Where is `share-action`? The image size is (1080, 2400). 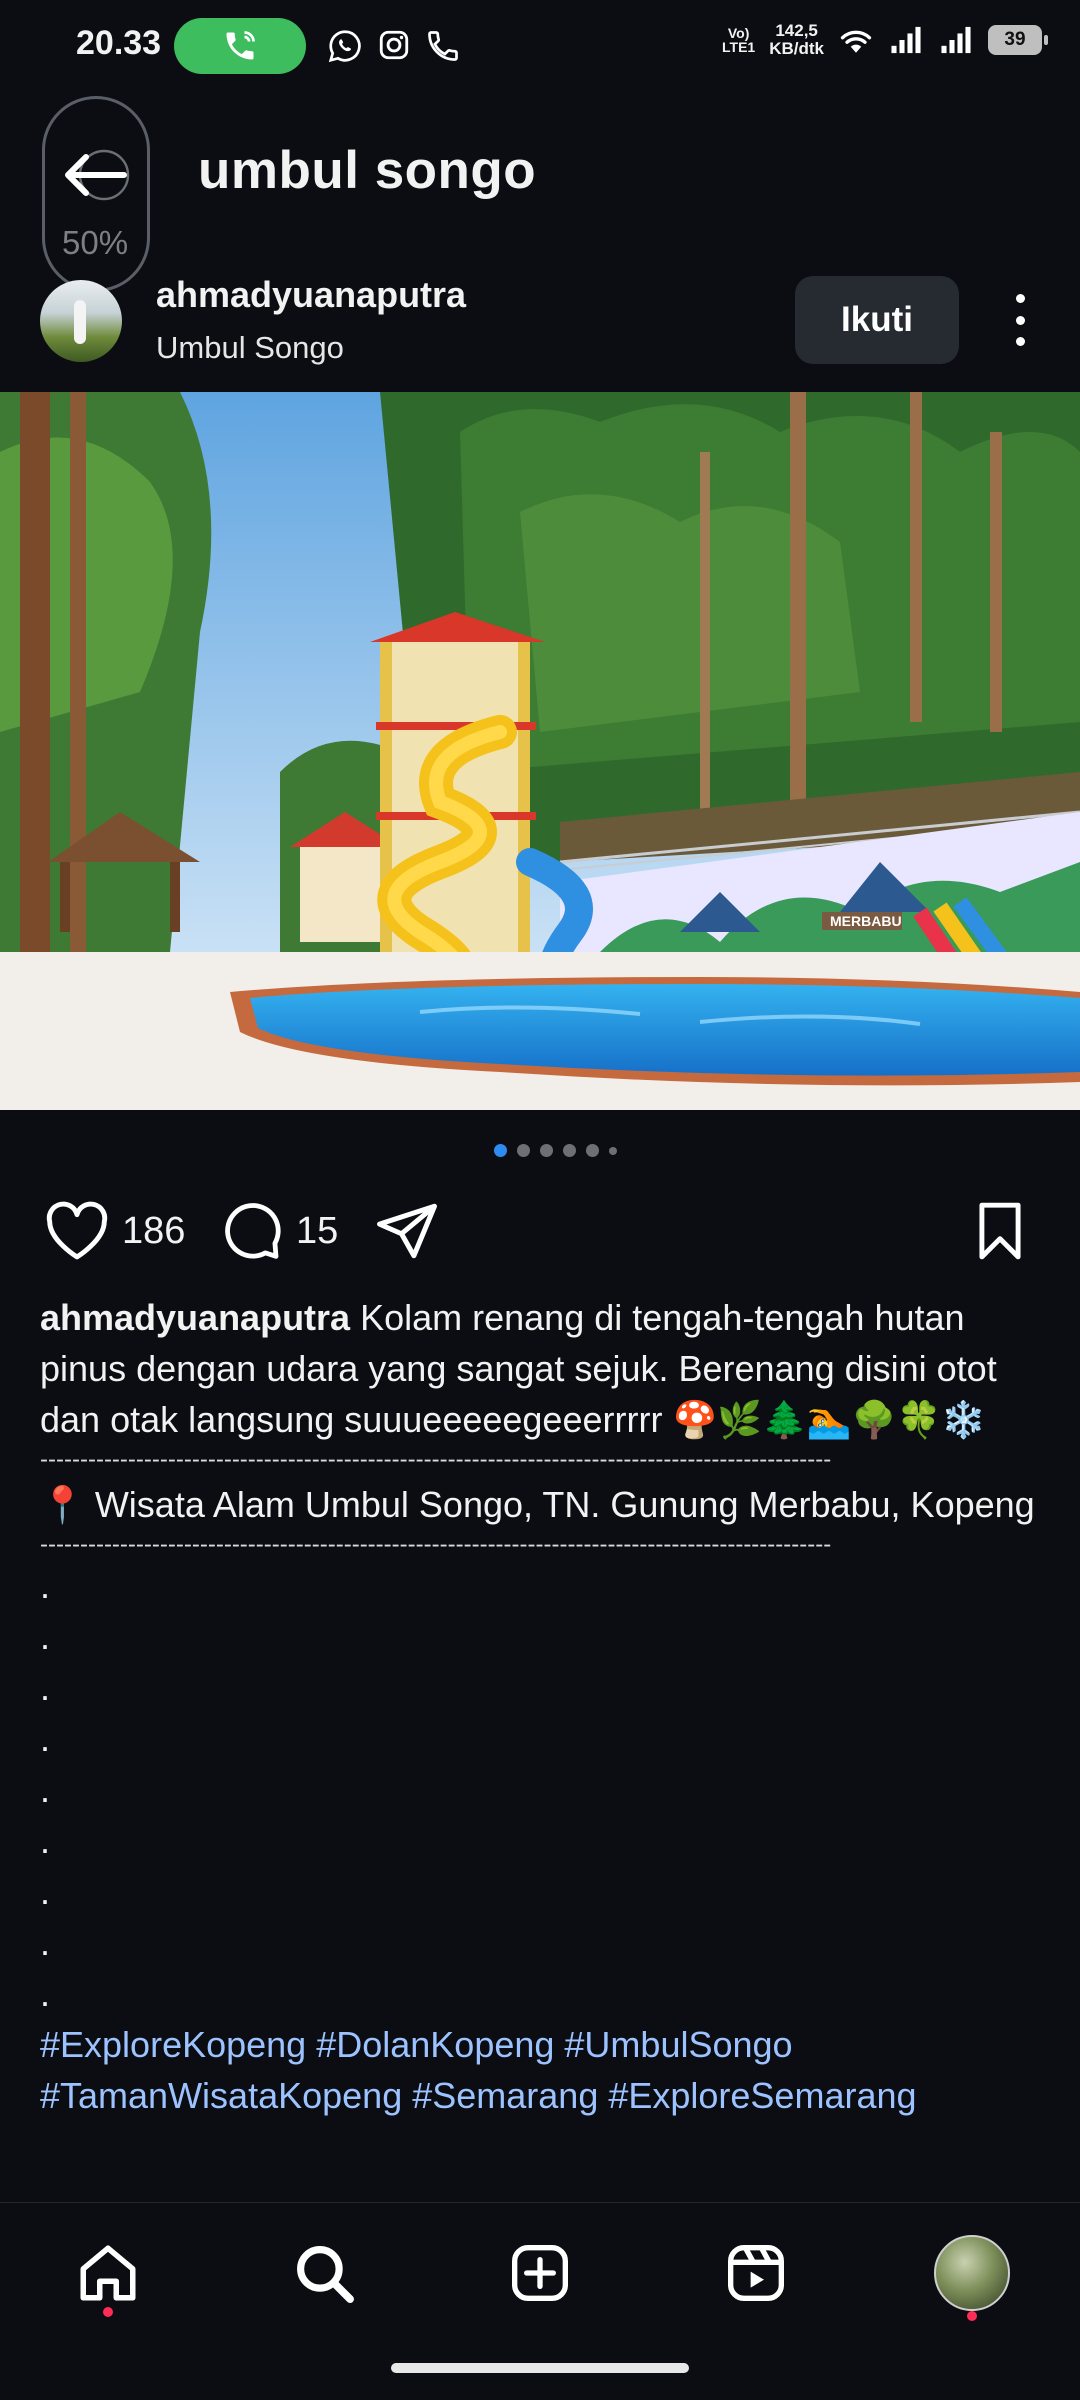
share-action is located at coordinates (407, 1231).